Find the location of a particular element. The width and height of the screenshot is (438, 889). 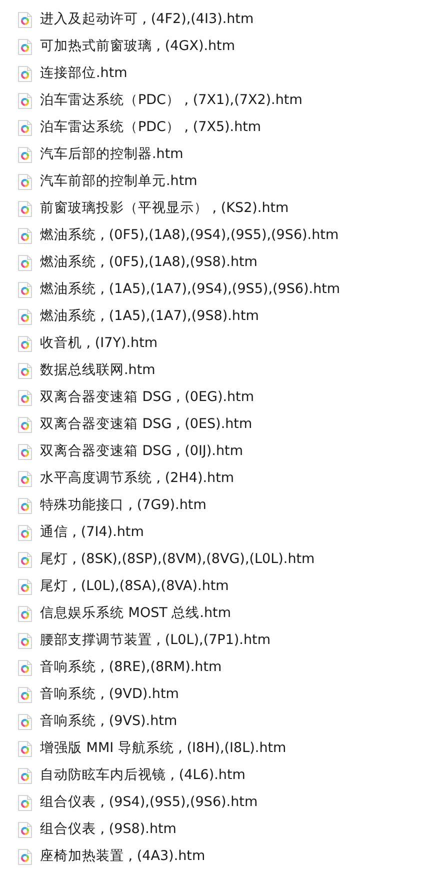

file-name: 燃油系统 , (0F5),(1A8),(9S4),(9S5),(9S6).htm is located at coordinates (189, 235).